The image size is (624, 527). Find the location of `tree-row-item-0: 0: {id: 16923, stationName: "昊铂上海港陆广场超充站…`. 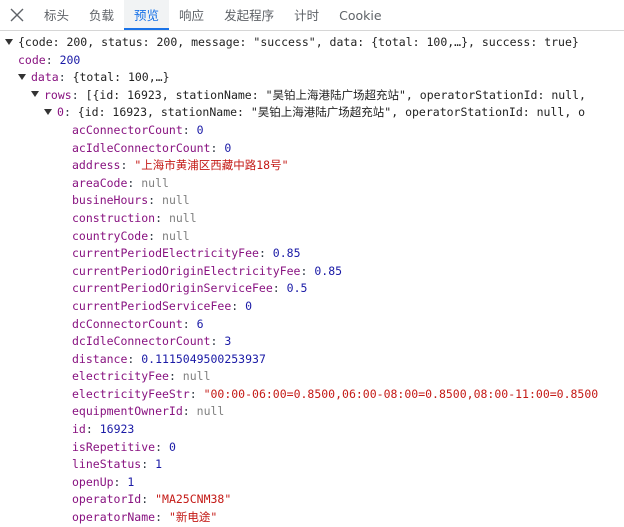

tree-row-item-0: 0: {id: 16923, stationName: "昊铂上海港陆广场超充站… is located at coordinates (312, 113).